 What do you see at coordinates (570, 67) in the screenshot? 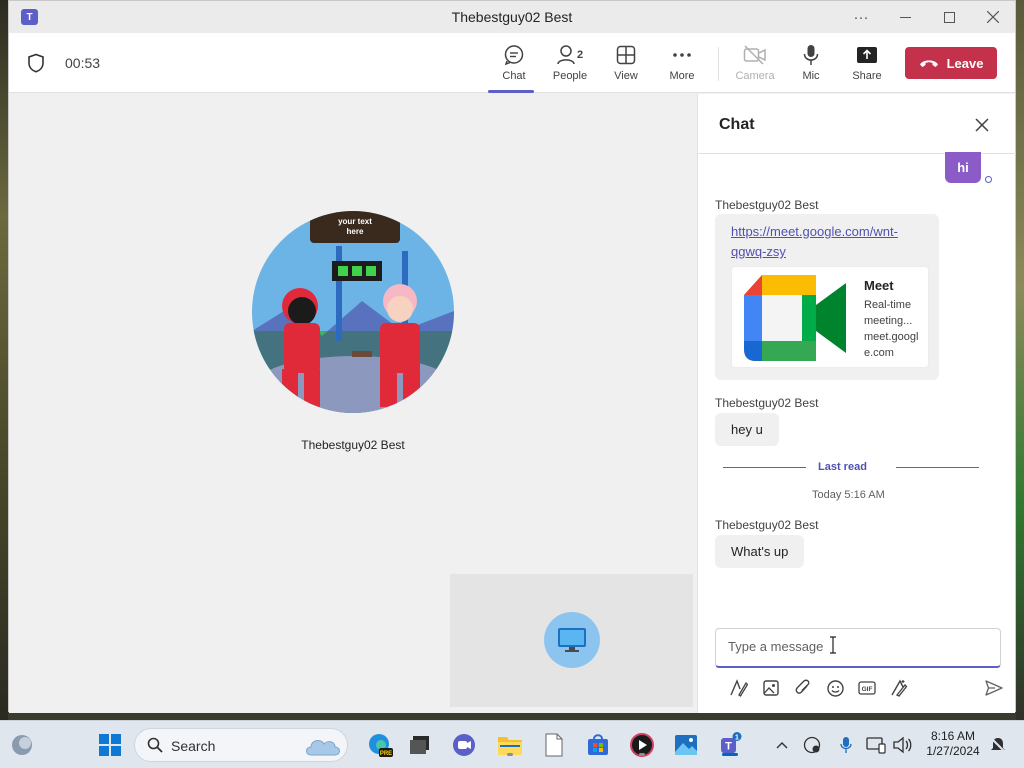
I see `people-button: 2 People` at bounding box center [570, 67].